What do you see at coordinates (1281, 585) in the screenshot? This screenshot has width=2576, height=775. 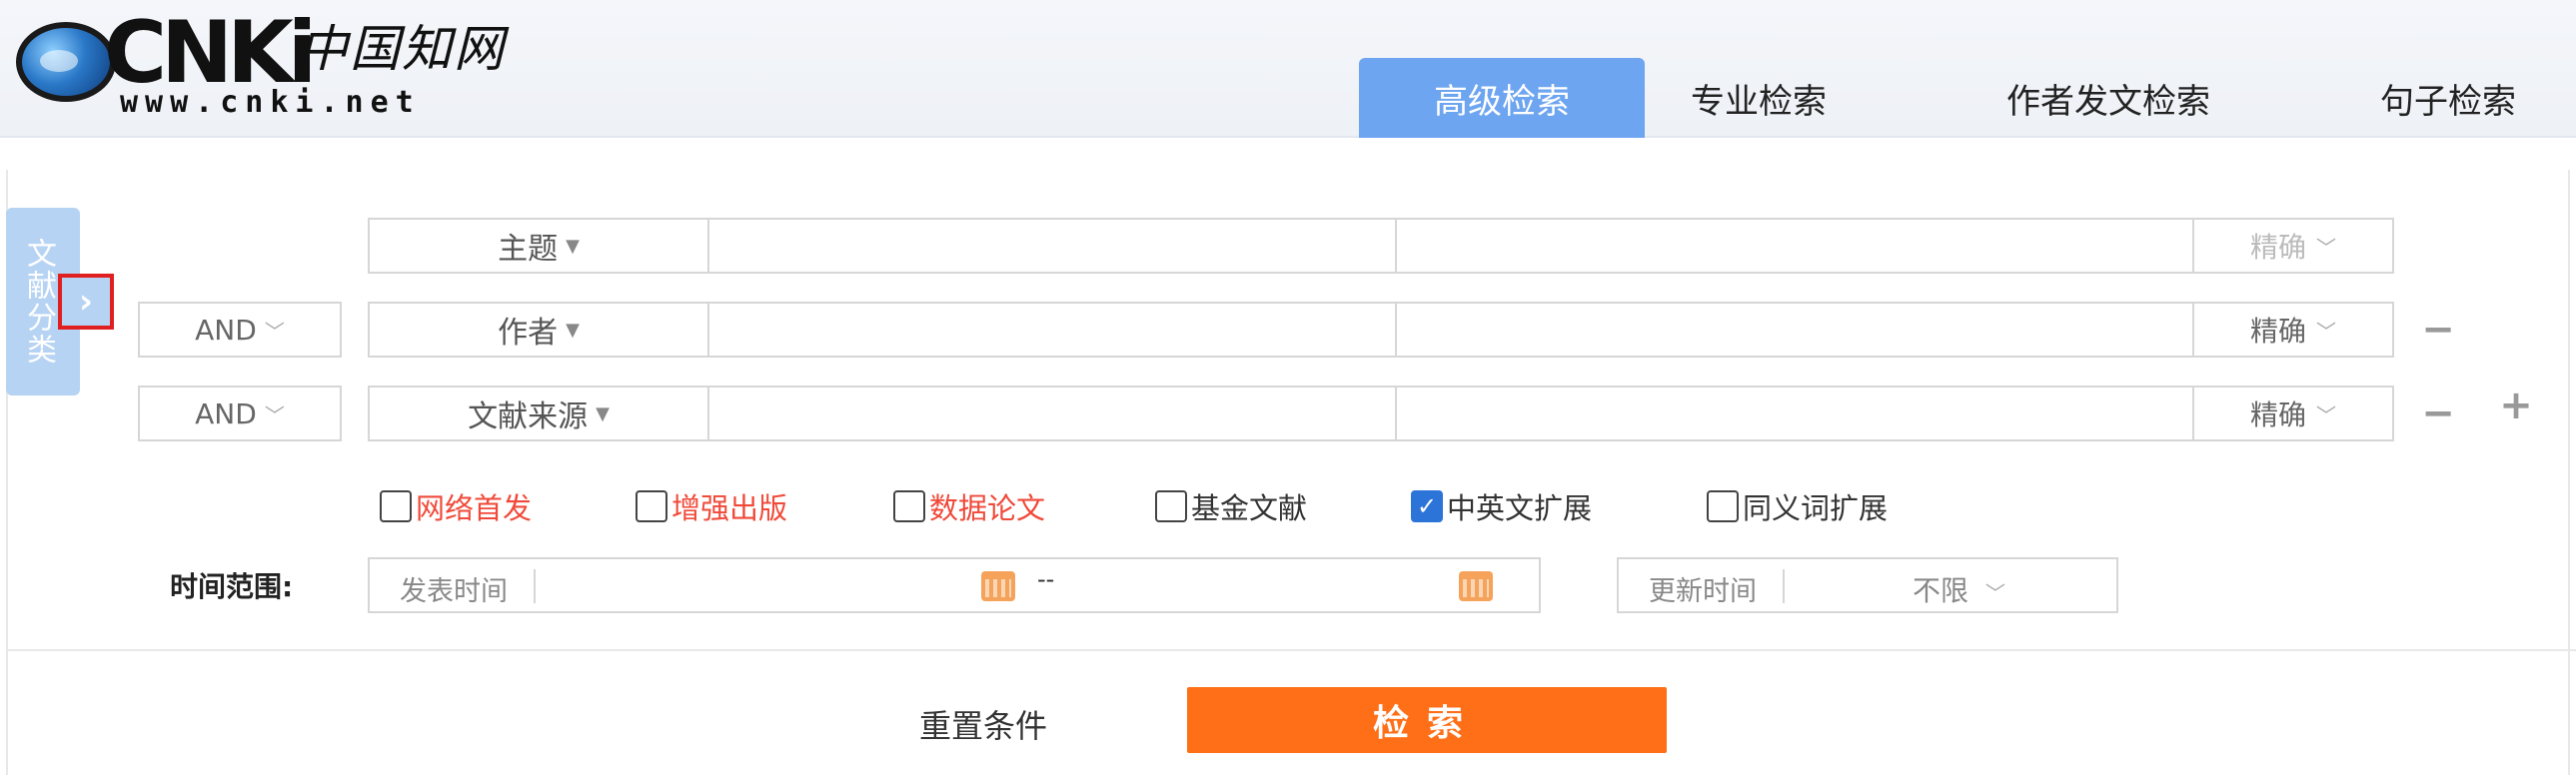 I see `end-date-input` at bounding box center [1281, 585].